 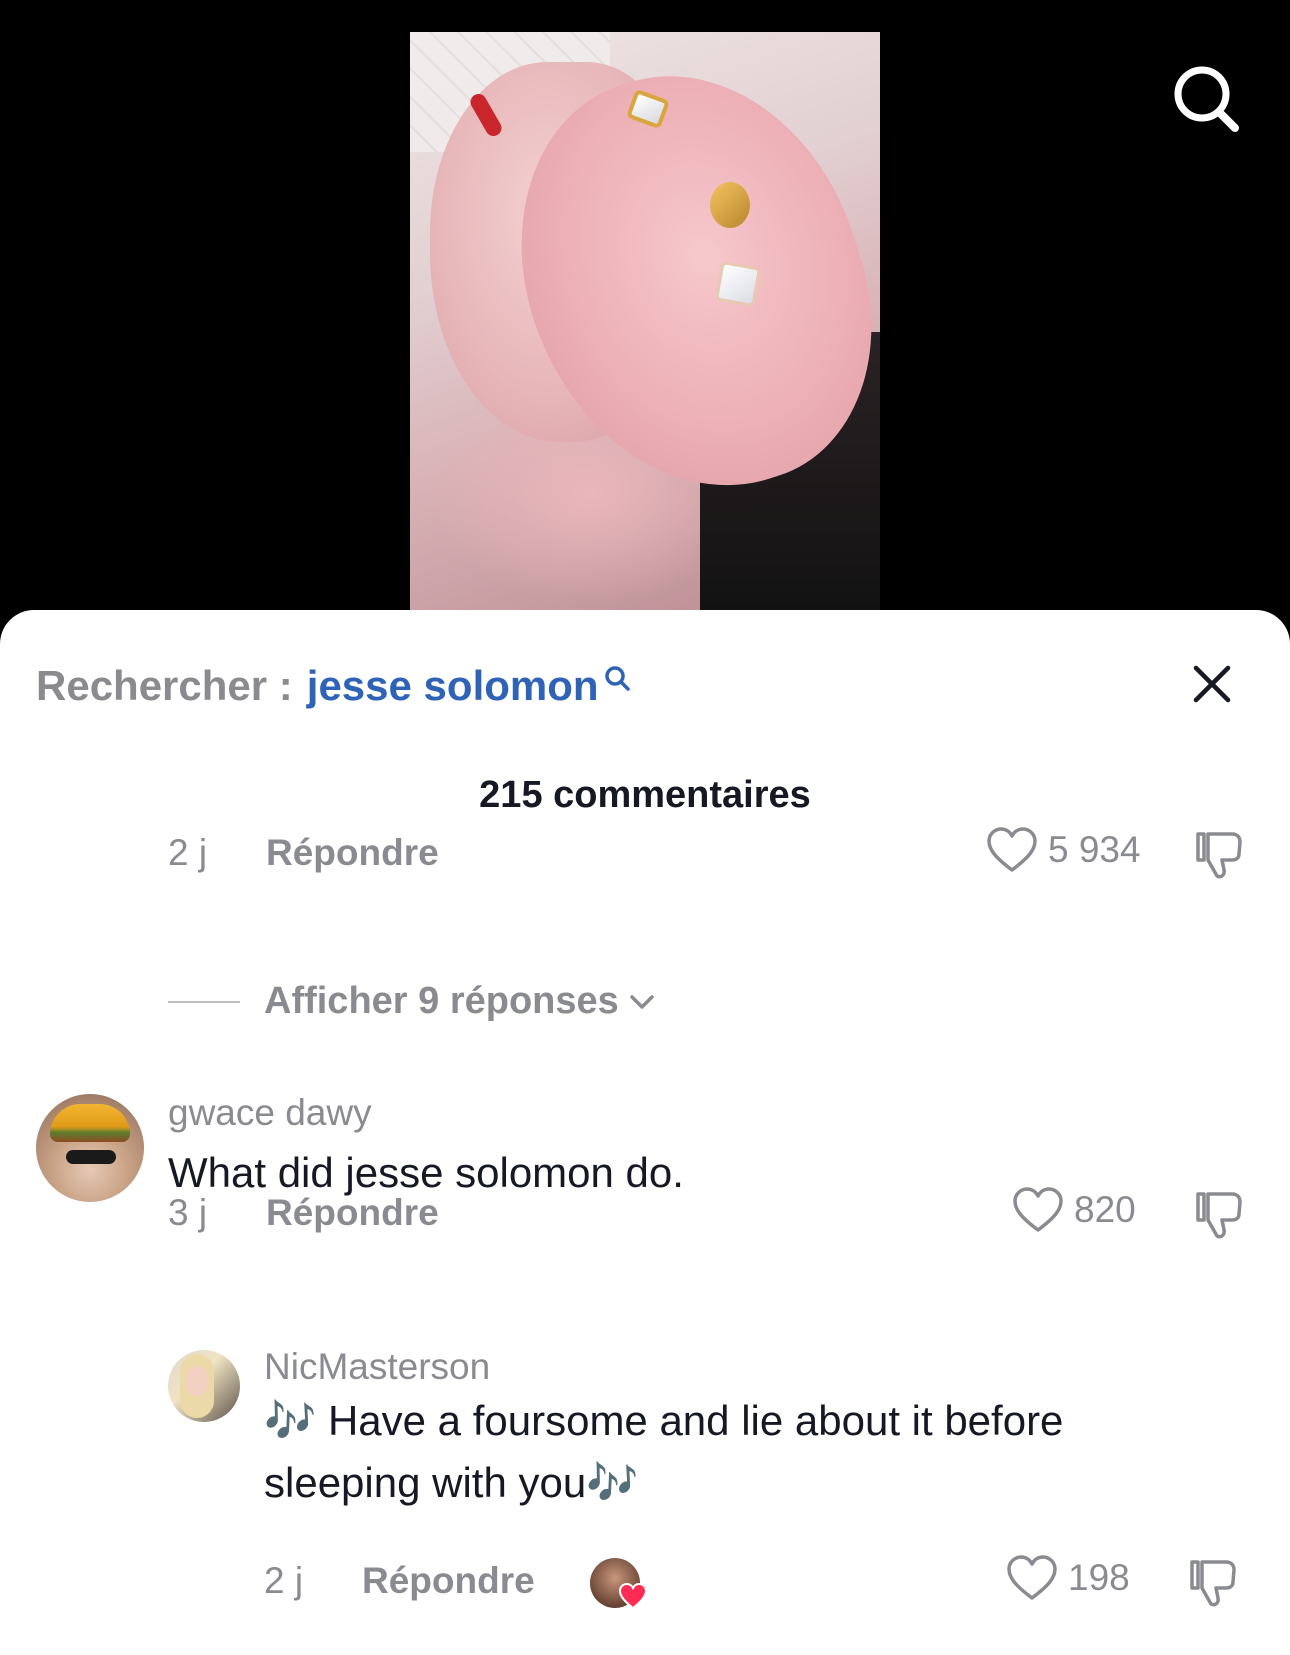 I want to click on comment-username: gwace dawy, so click(x=270, y=1113).